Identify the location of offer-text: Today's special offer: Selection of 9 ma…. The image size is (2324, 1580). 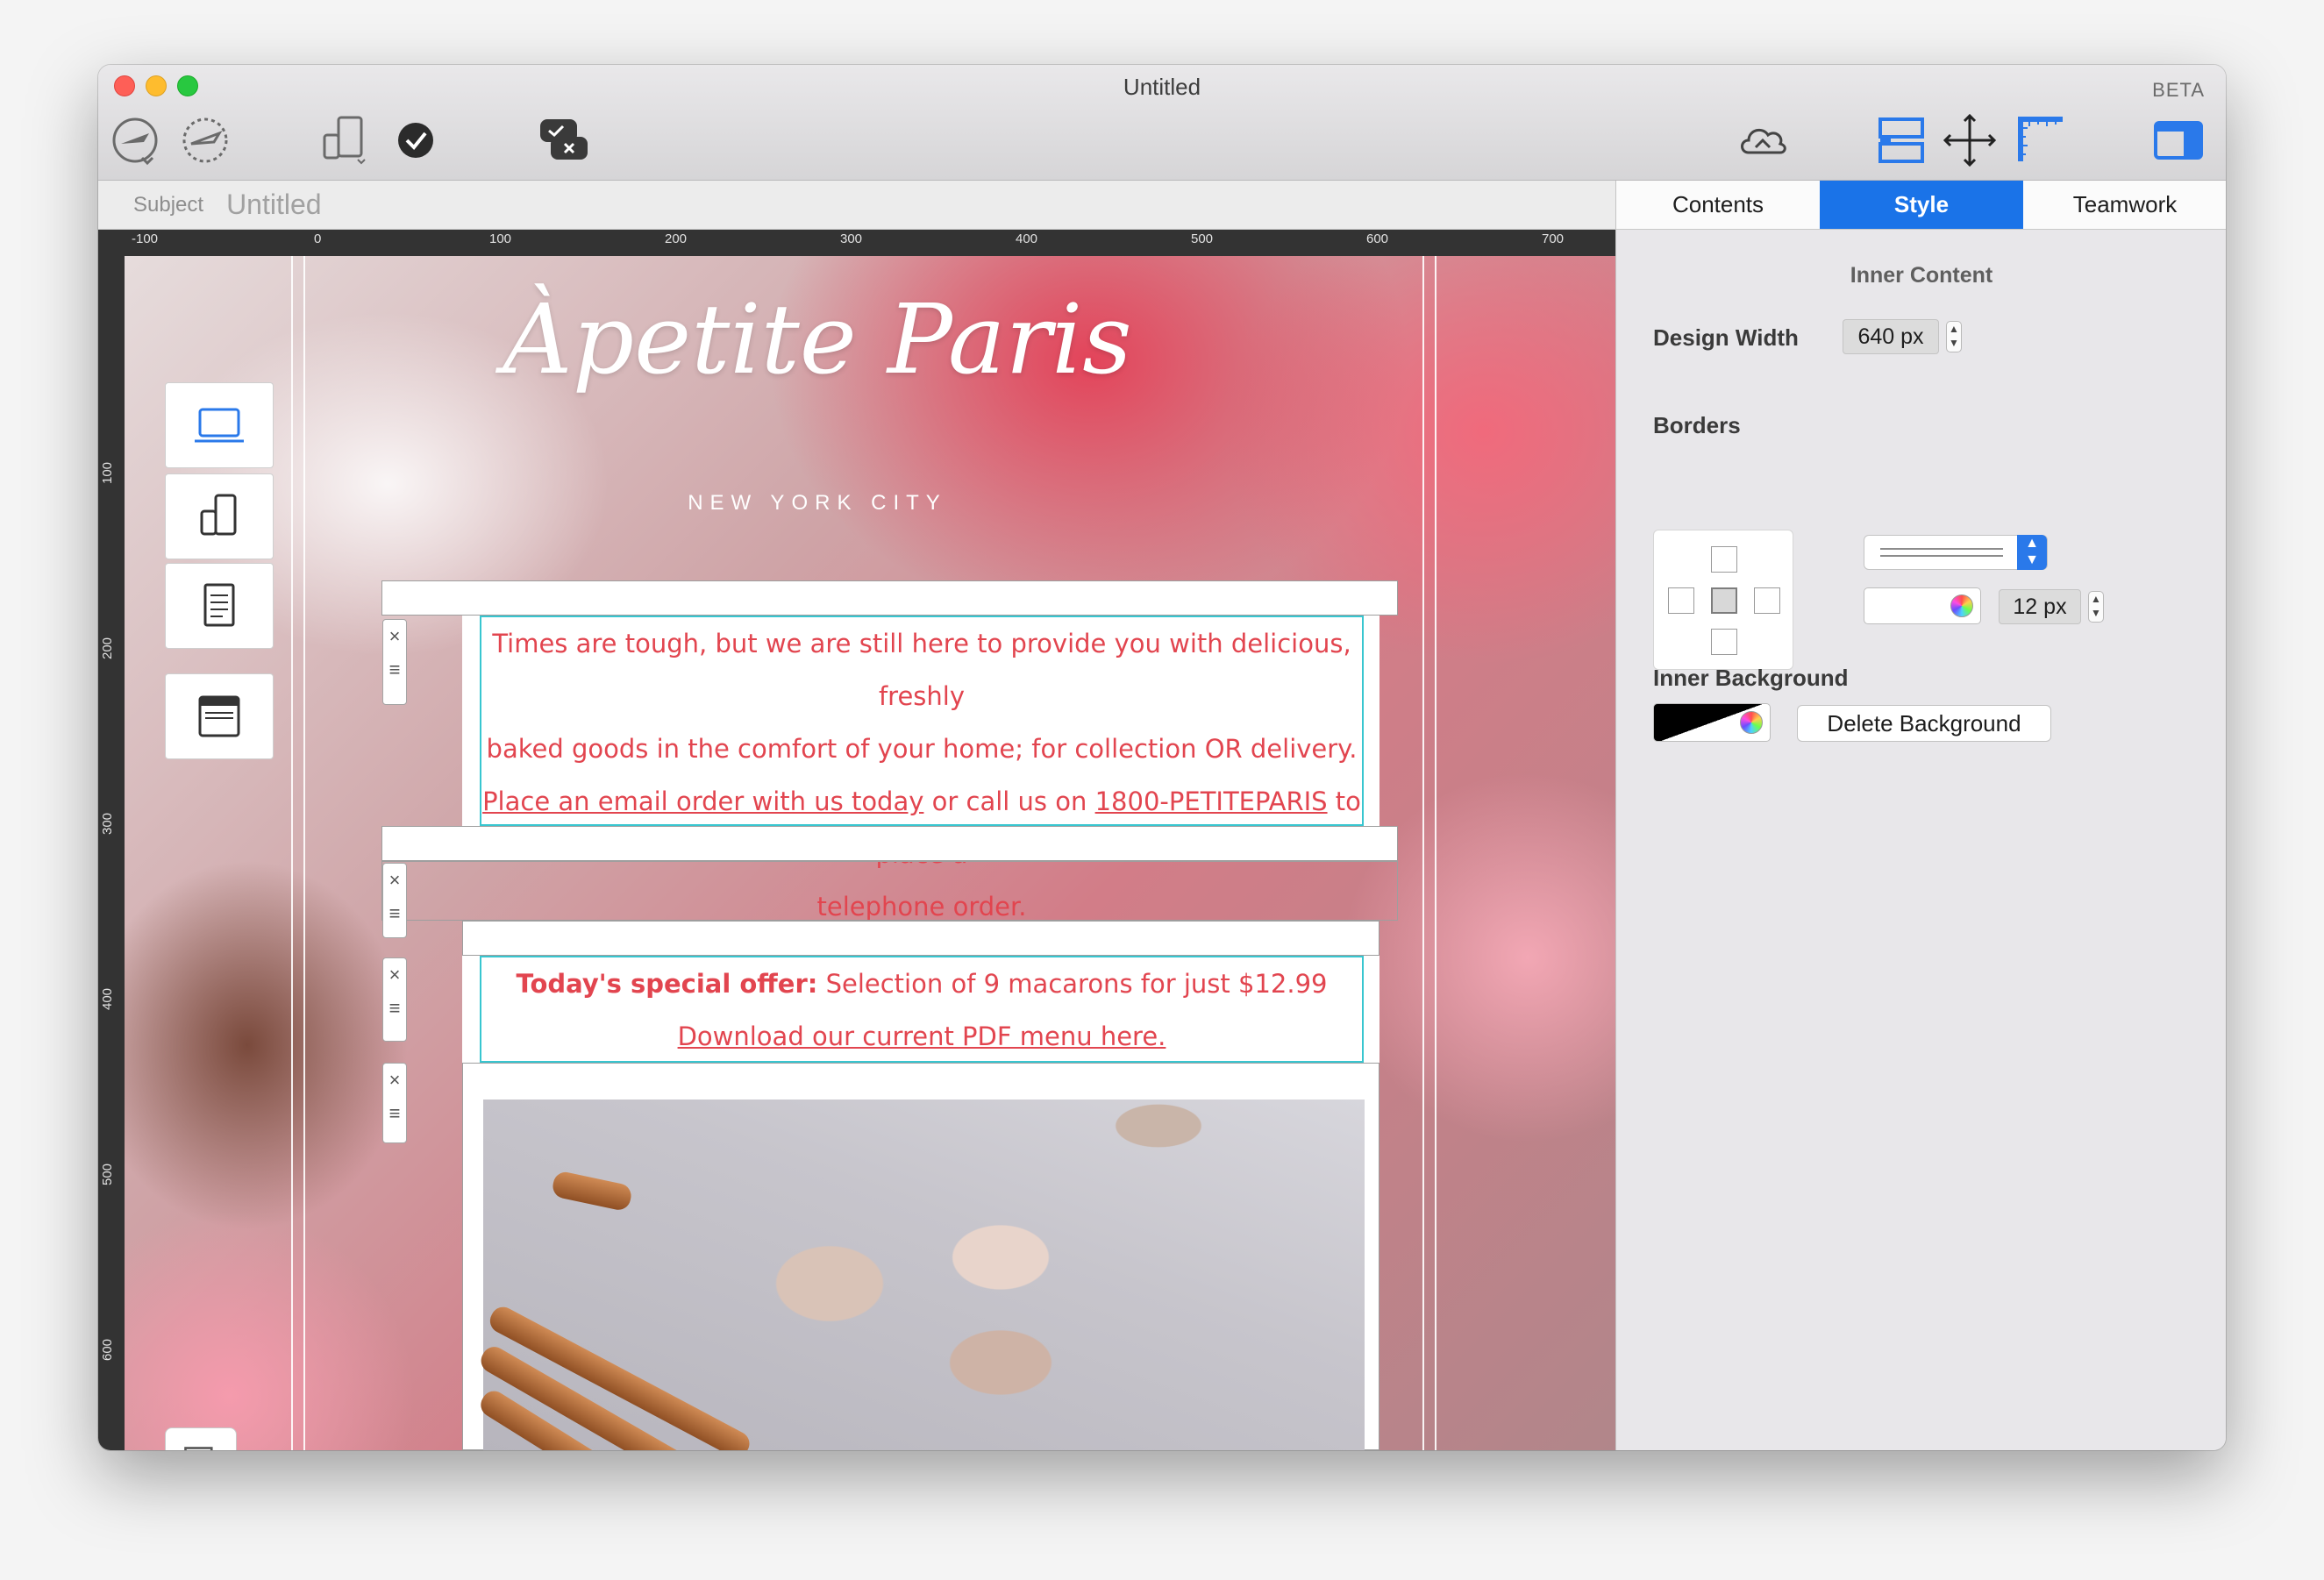
(922, 1010).